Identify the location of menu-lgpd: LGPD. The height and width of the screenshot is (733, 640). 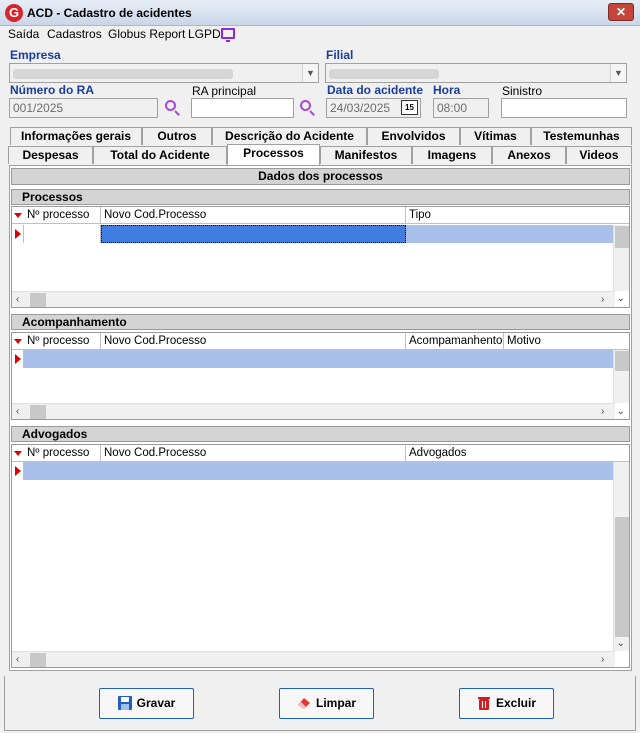
(204, 34).